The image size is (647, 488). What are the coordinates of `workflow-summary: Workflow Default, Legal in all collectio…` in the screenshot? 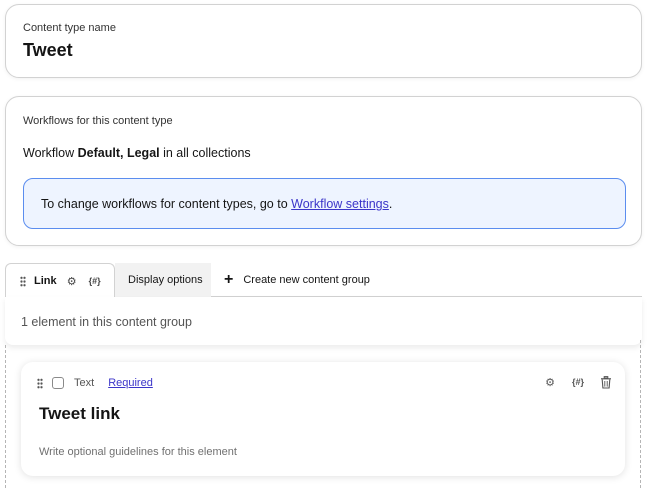 It's located at (137, 153).